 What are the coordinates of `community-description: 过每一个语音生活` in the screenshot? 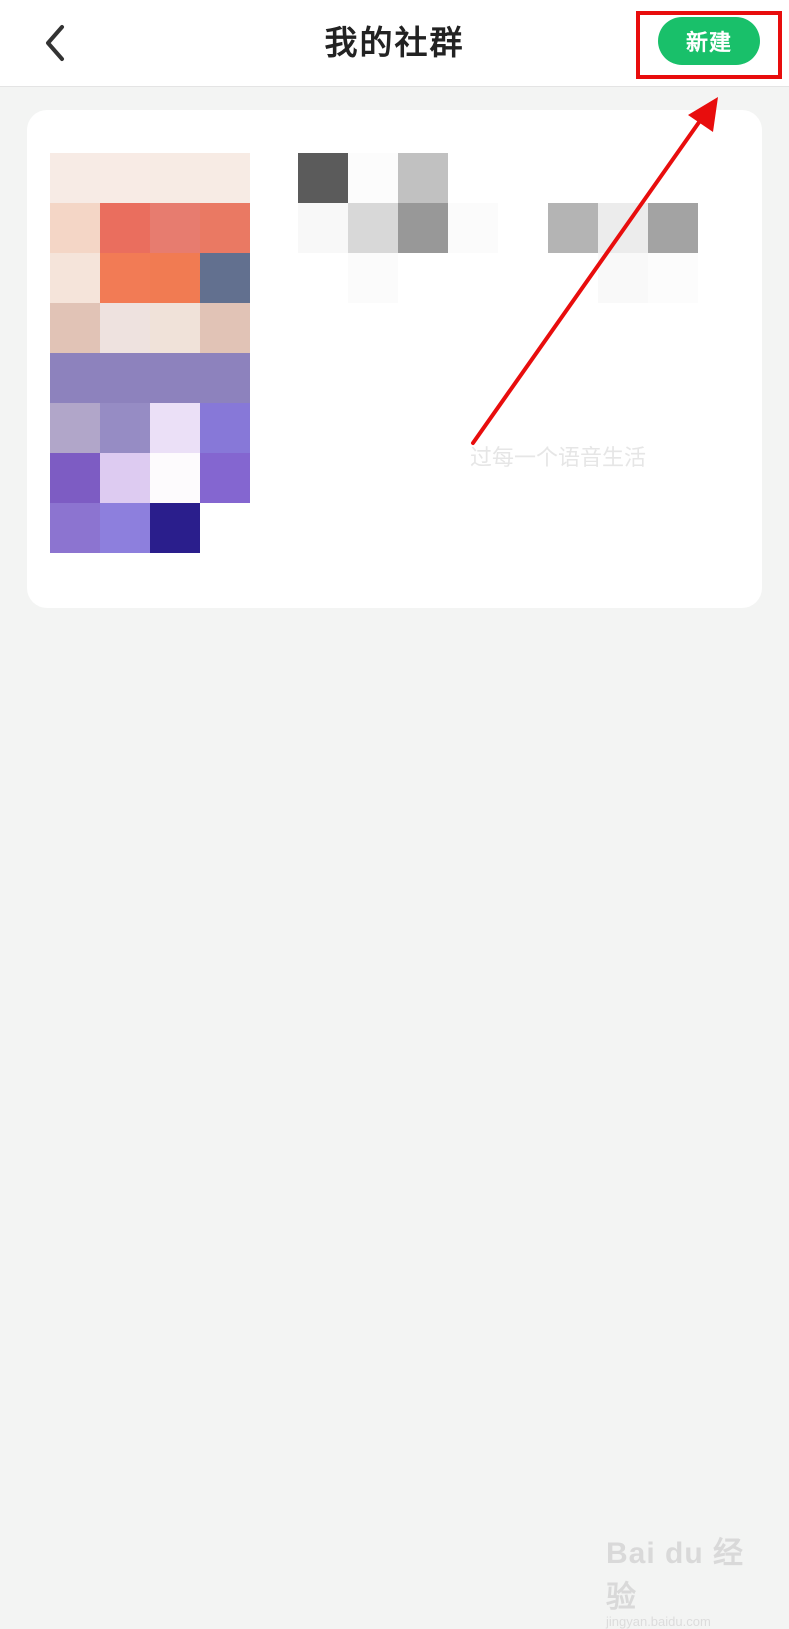 It's located at (558, 458).